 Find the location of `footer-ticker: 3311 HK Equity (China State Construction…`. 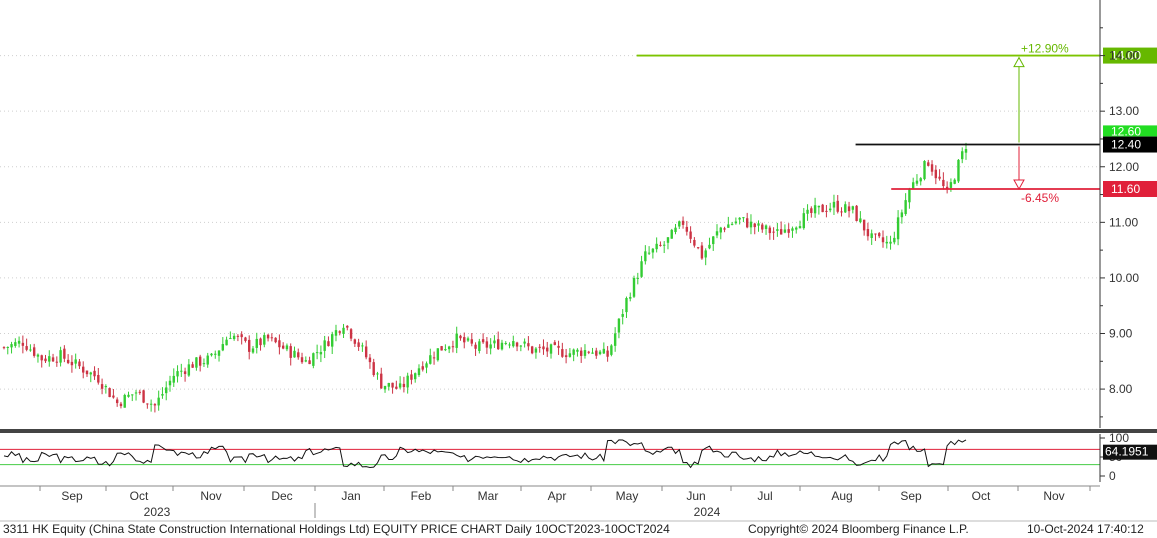

footer-ticker: 3311 HK Equity (China State Construction… is located at coordinates (336, 529).